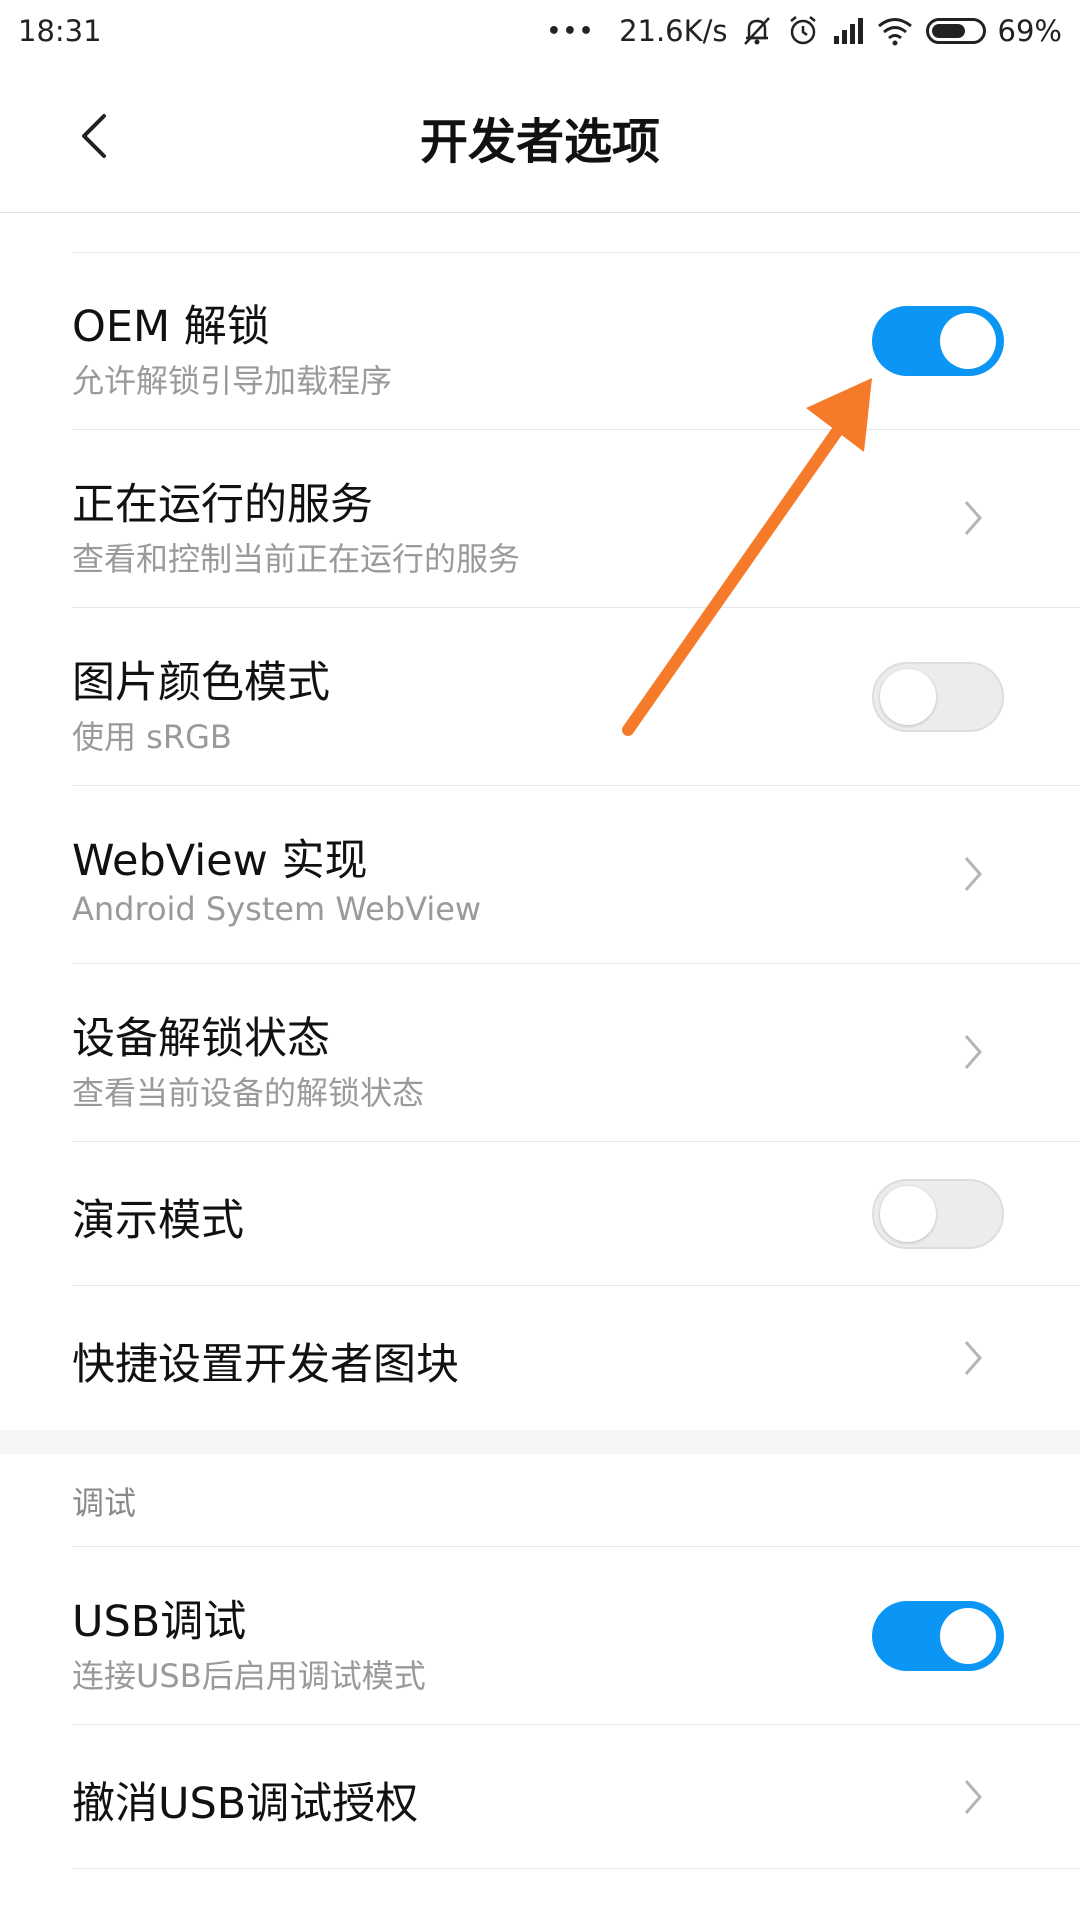  I want to click on section-header-debugging: 调试, so click(576, 1500).